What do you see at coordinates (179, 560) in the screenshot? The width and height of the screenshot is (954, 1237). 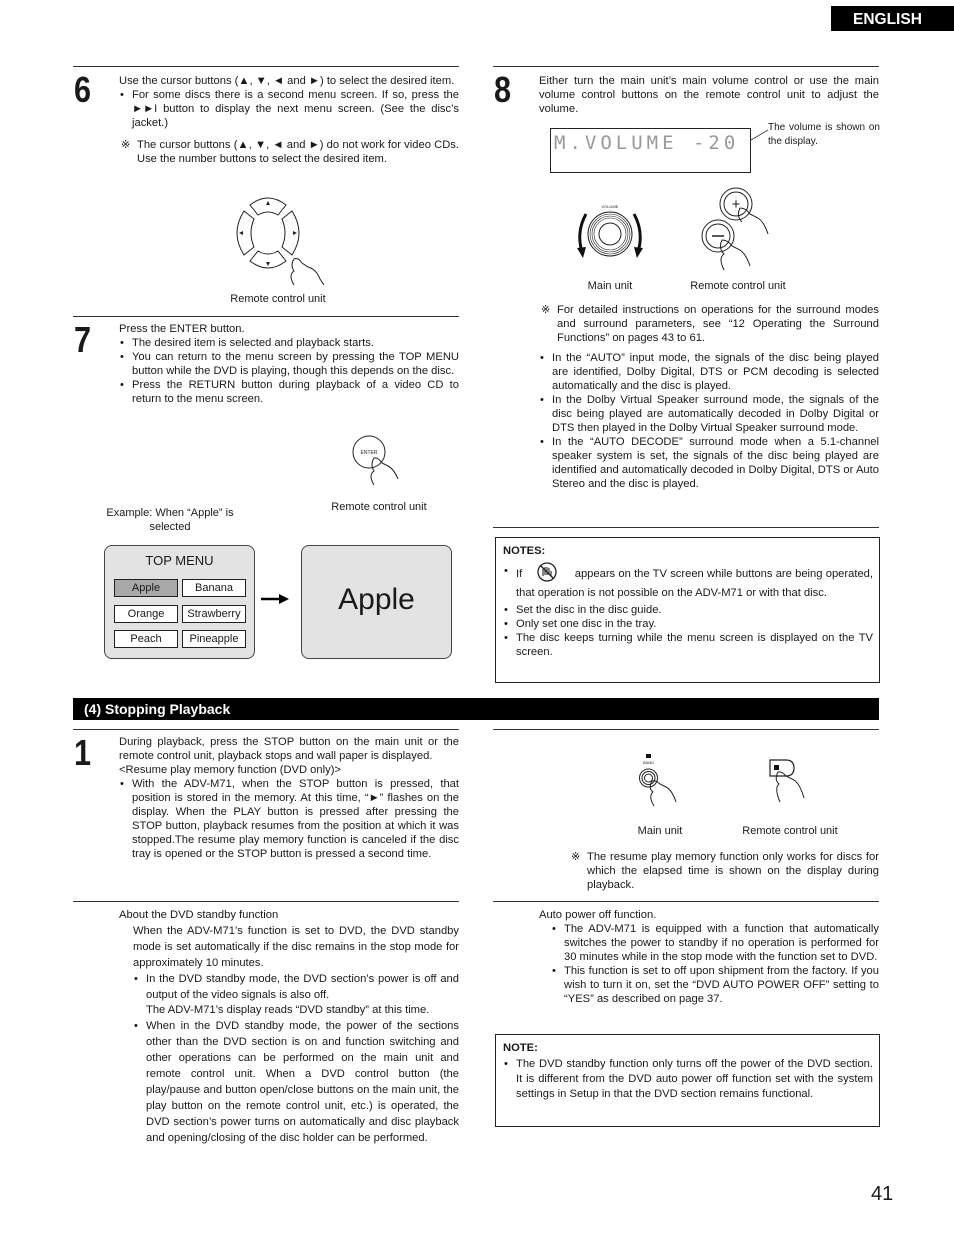 I see `top-menu-title: TOP MENU` at bounding box center [179, 560].